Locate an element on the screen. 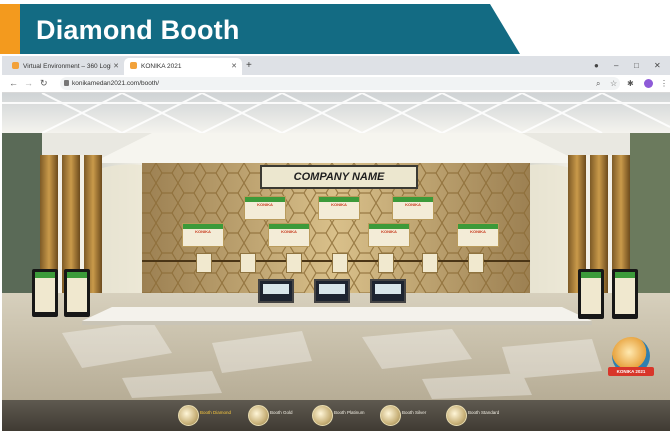 The height and width of the screenshot is (434, 672). tab-title: KONIKA 2021 is located at coordinates (161, 66).